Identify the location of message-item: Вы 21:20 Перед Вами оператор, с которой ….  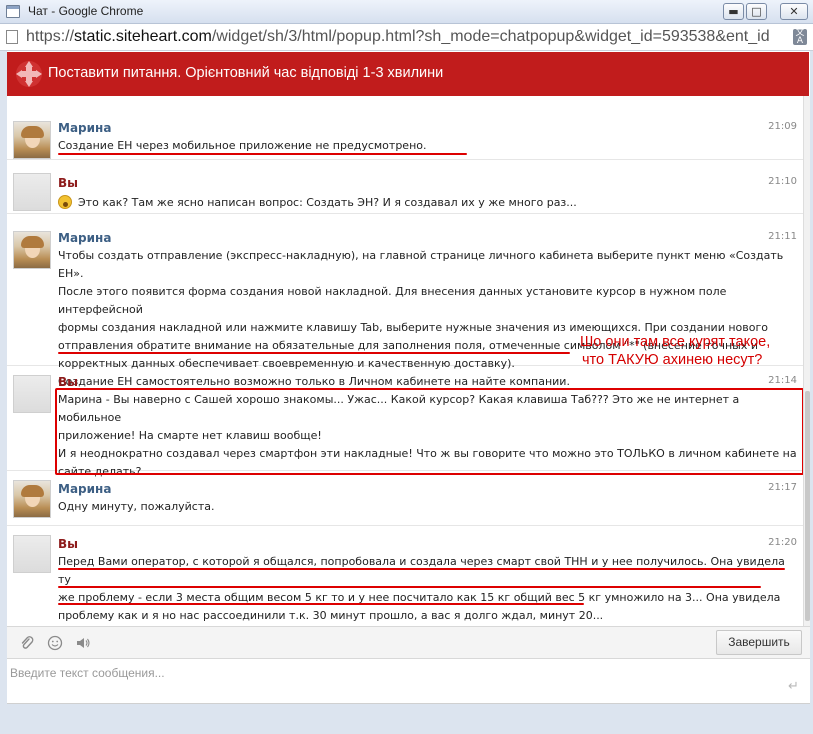
(405, 576).